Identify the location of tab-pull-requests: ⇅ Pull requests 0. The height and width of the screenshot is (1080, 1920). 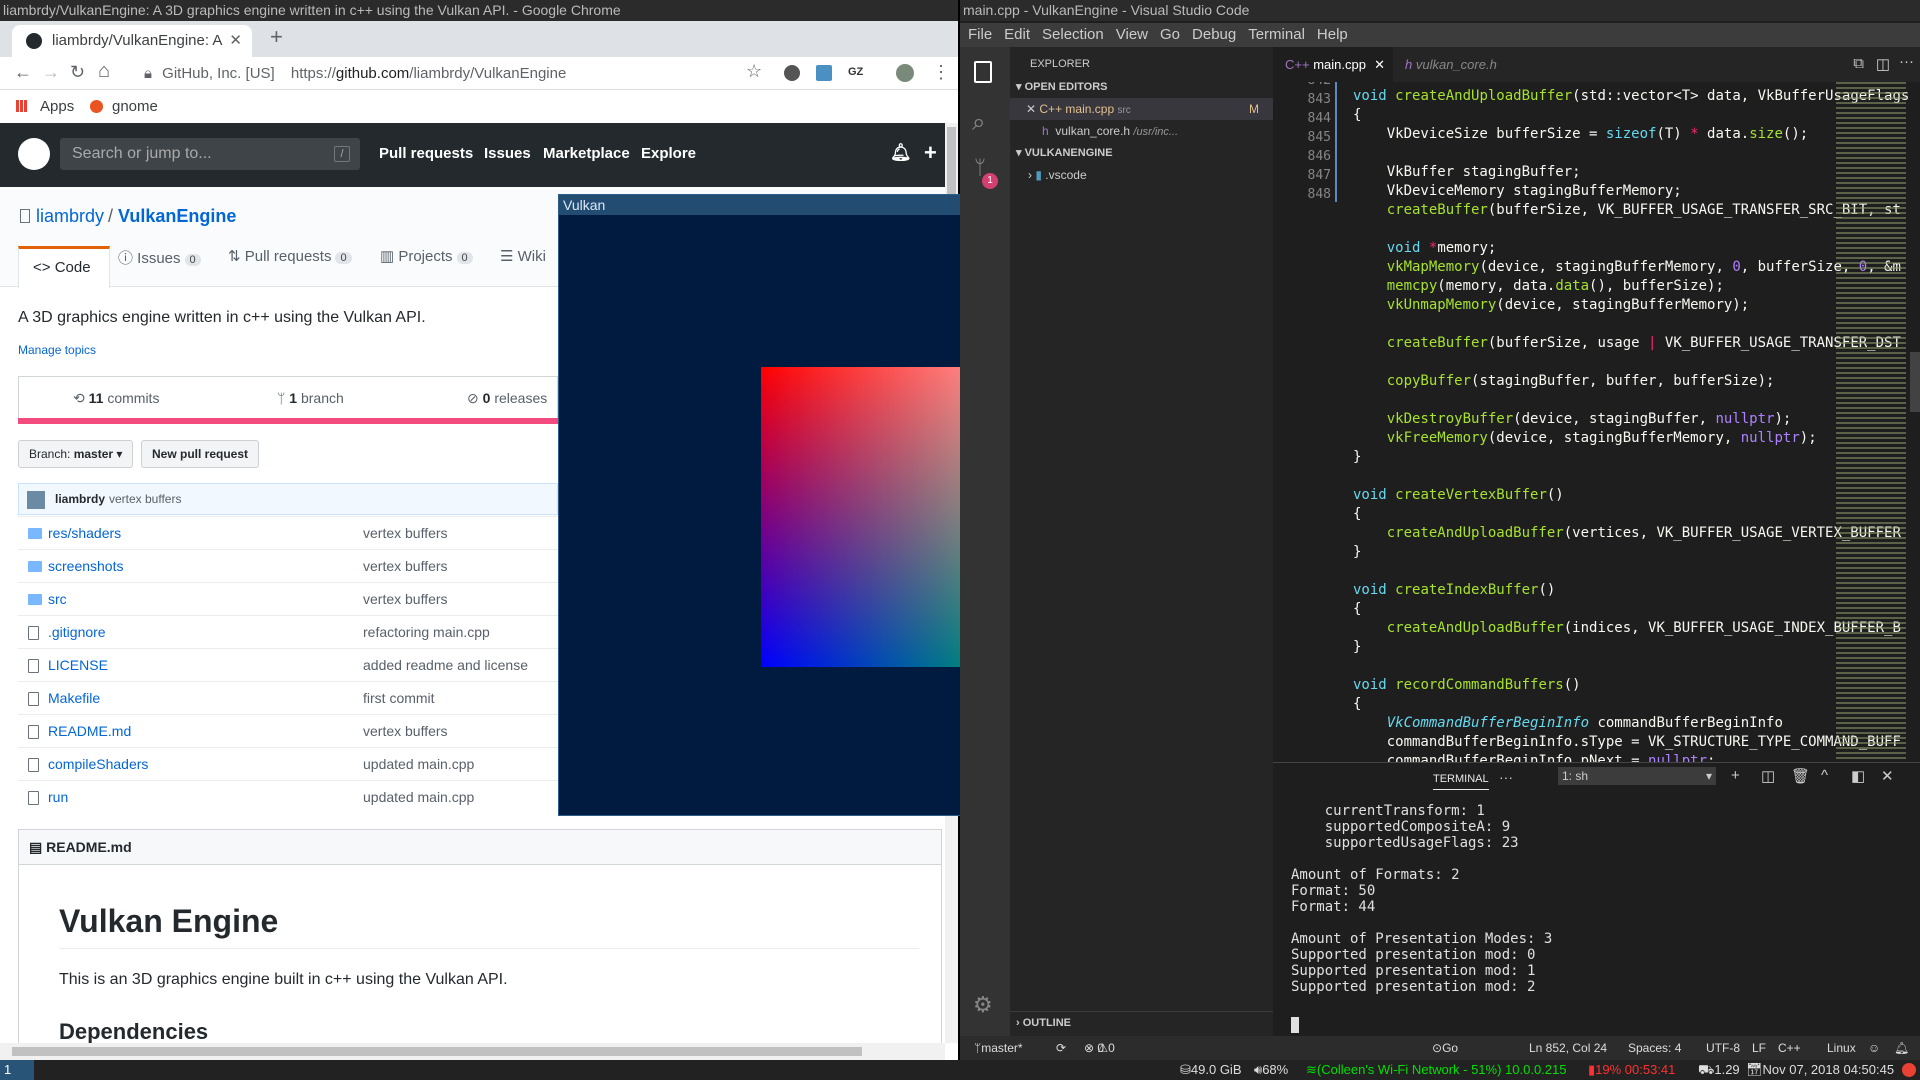
(290, 256).